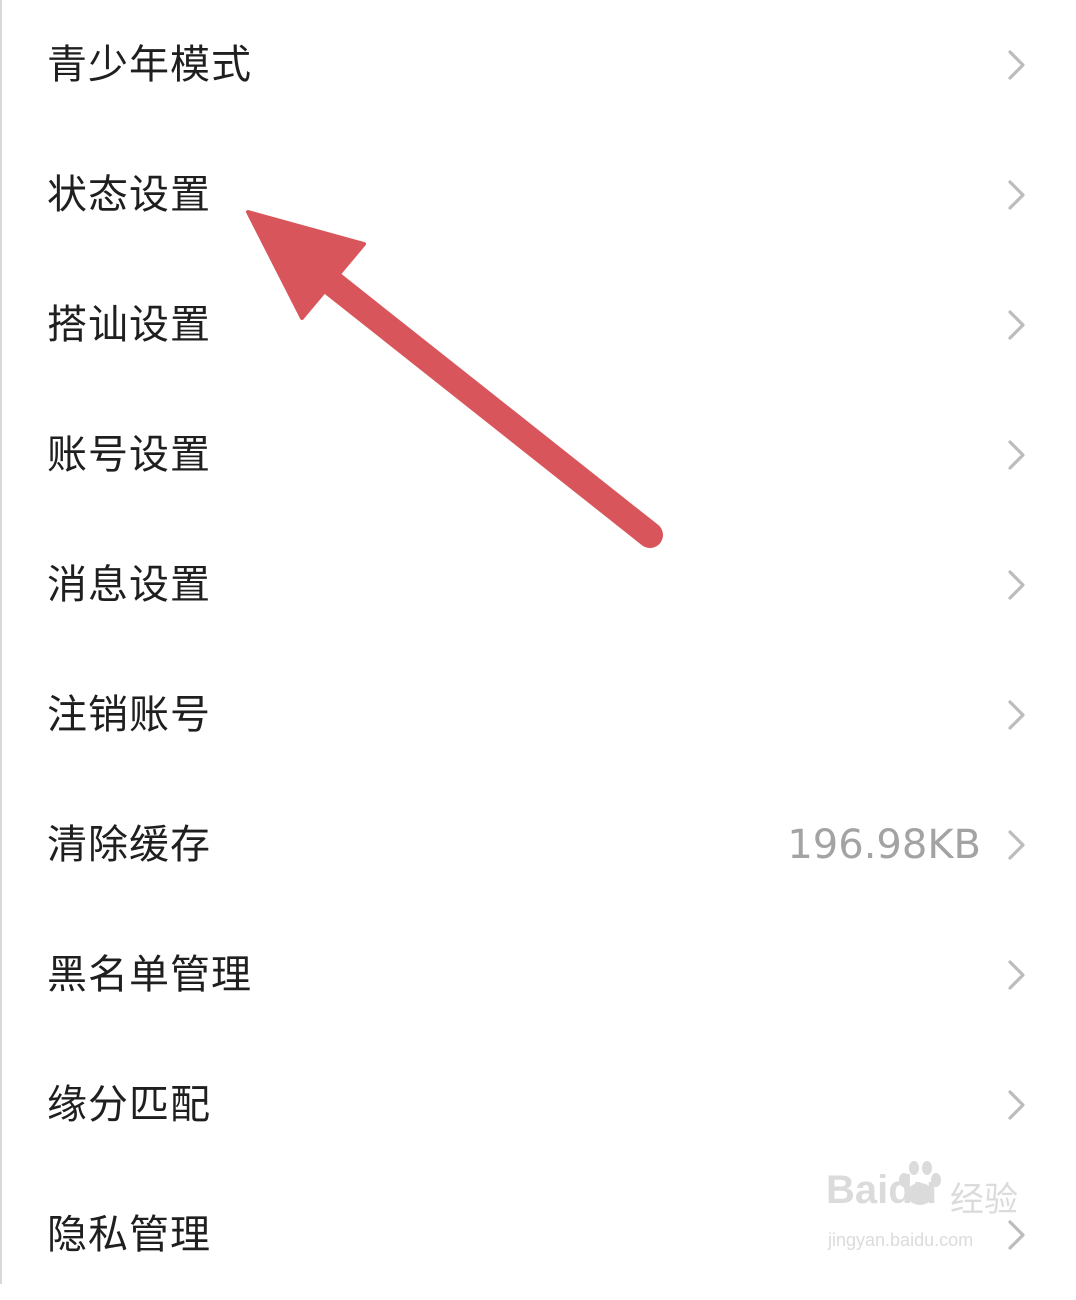  I want to click on watermark-url: jingyan.baidu.com, so click(901, 1240).